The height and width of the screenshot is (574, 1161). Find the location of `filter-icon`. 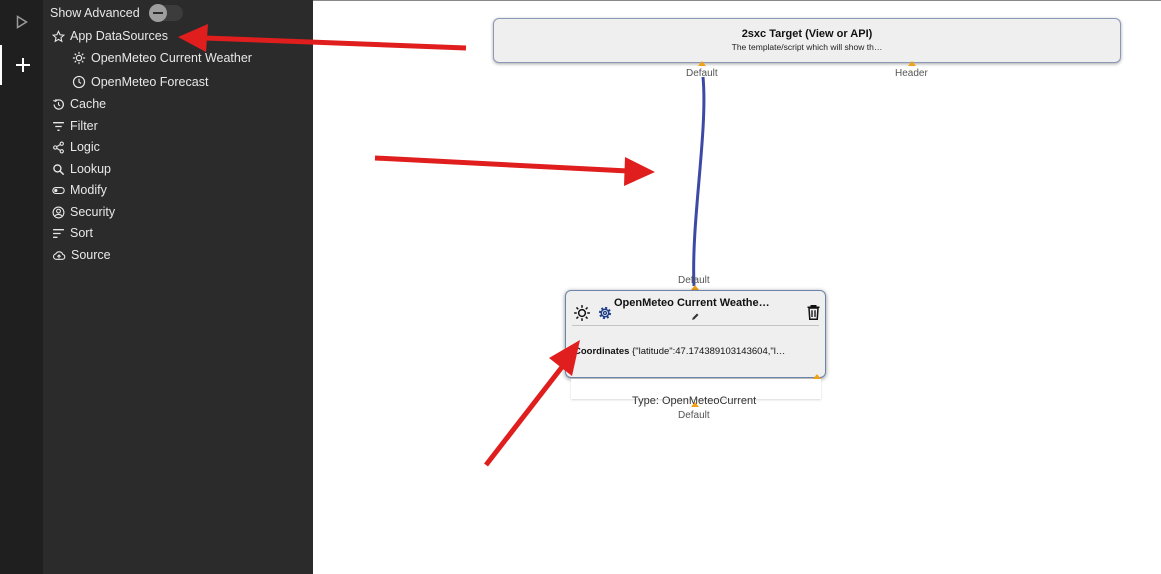

filter-icon is located at coordinates (58, 126).